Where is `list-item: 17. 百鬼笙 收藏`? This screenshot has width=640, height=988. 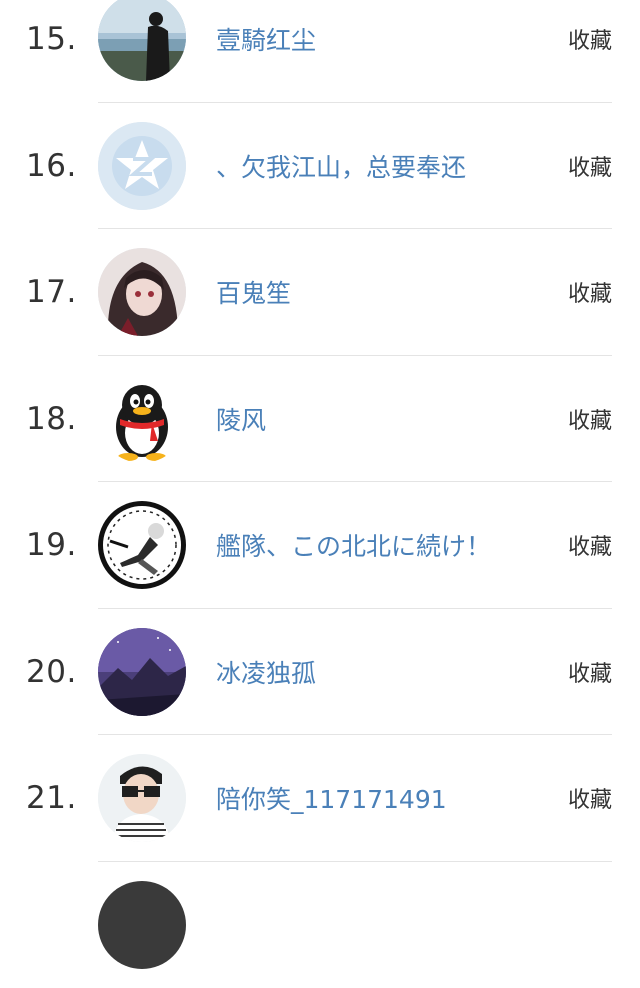 list-item: 17. 百鬼笙 收藏 is located at coordinates (320, 292).